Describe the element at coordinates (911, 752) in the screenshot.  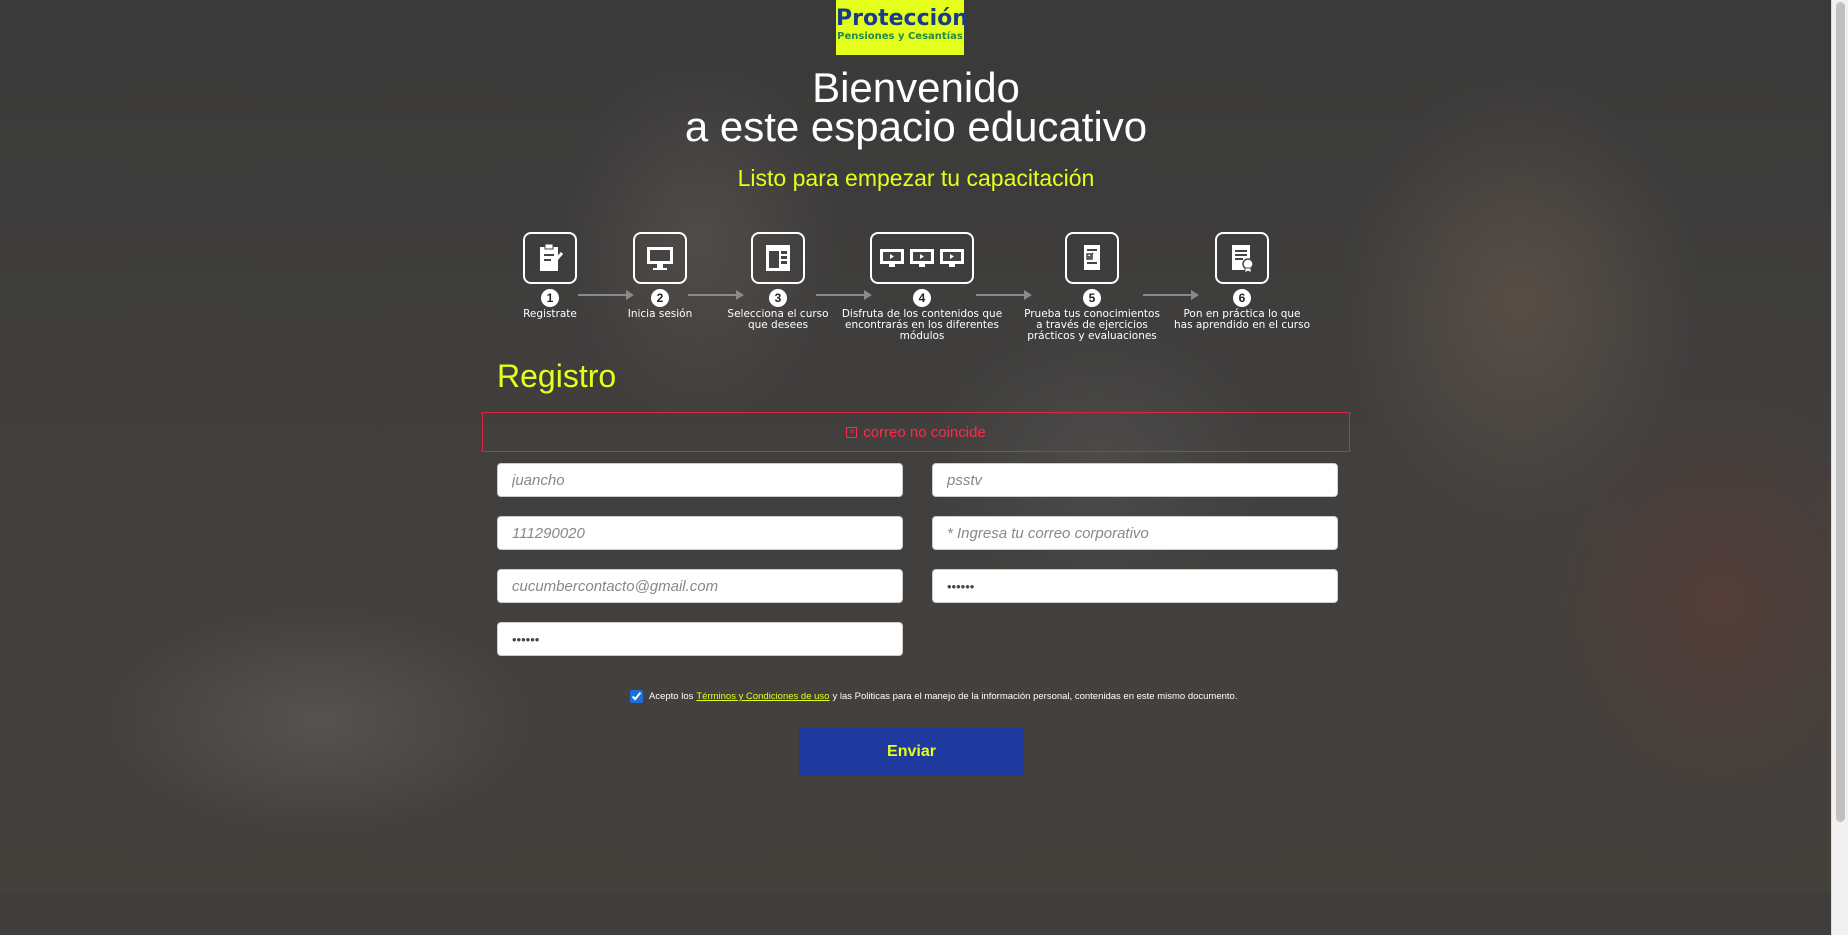
I see `submit-button: Enviar` at that location.